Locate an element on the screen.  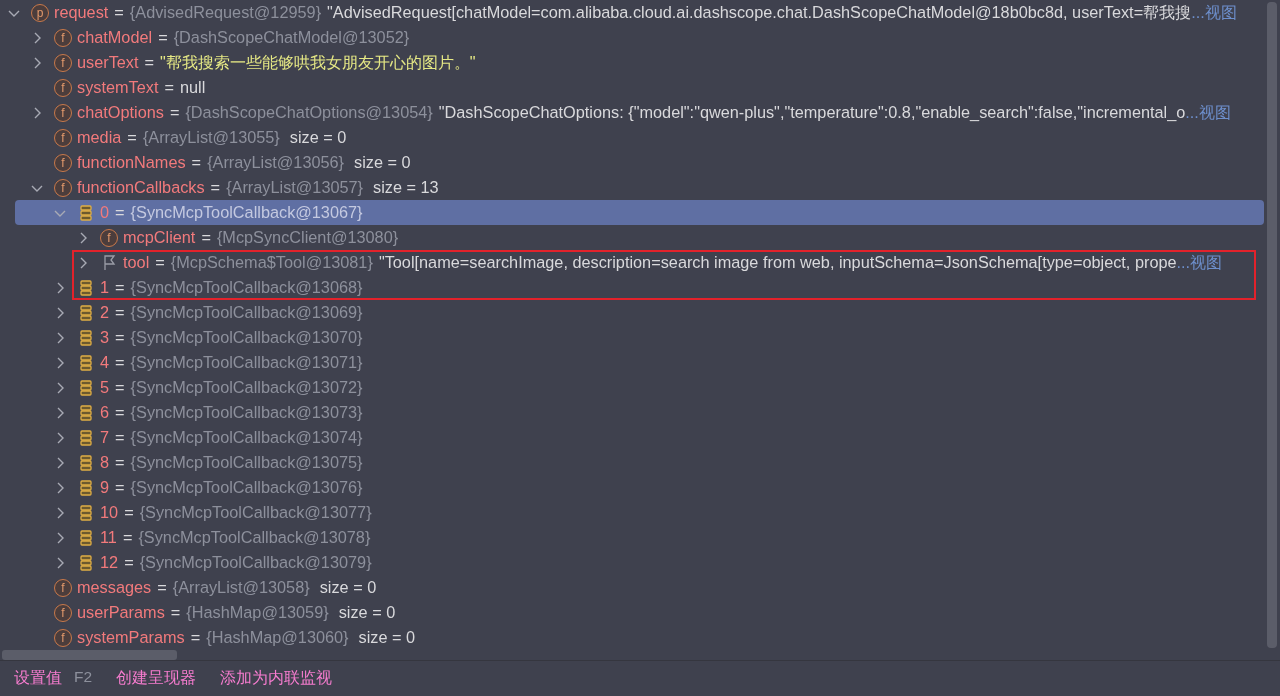
tree-row: f userText = "帮我搜索一些能够哄我女朋友开心的图片。" is located at coordinates (632, 62).